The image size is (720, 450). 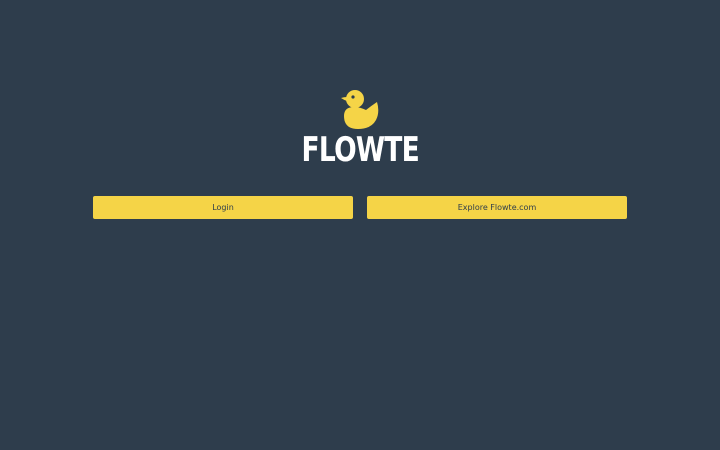 I want to click on login-button: Login, so click(x=223, y=207).